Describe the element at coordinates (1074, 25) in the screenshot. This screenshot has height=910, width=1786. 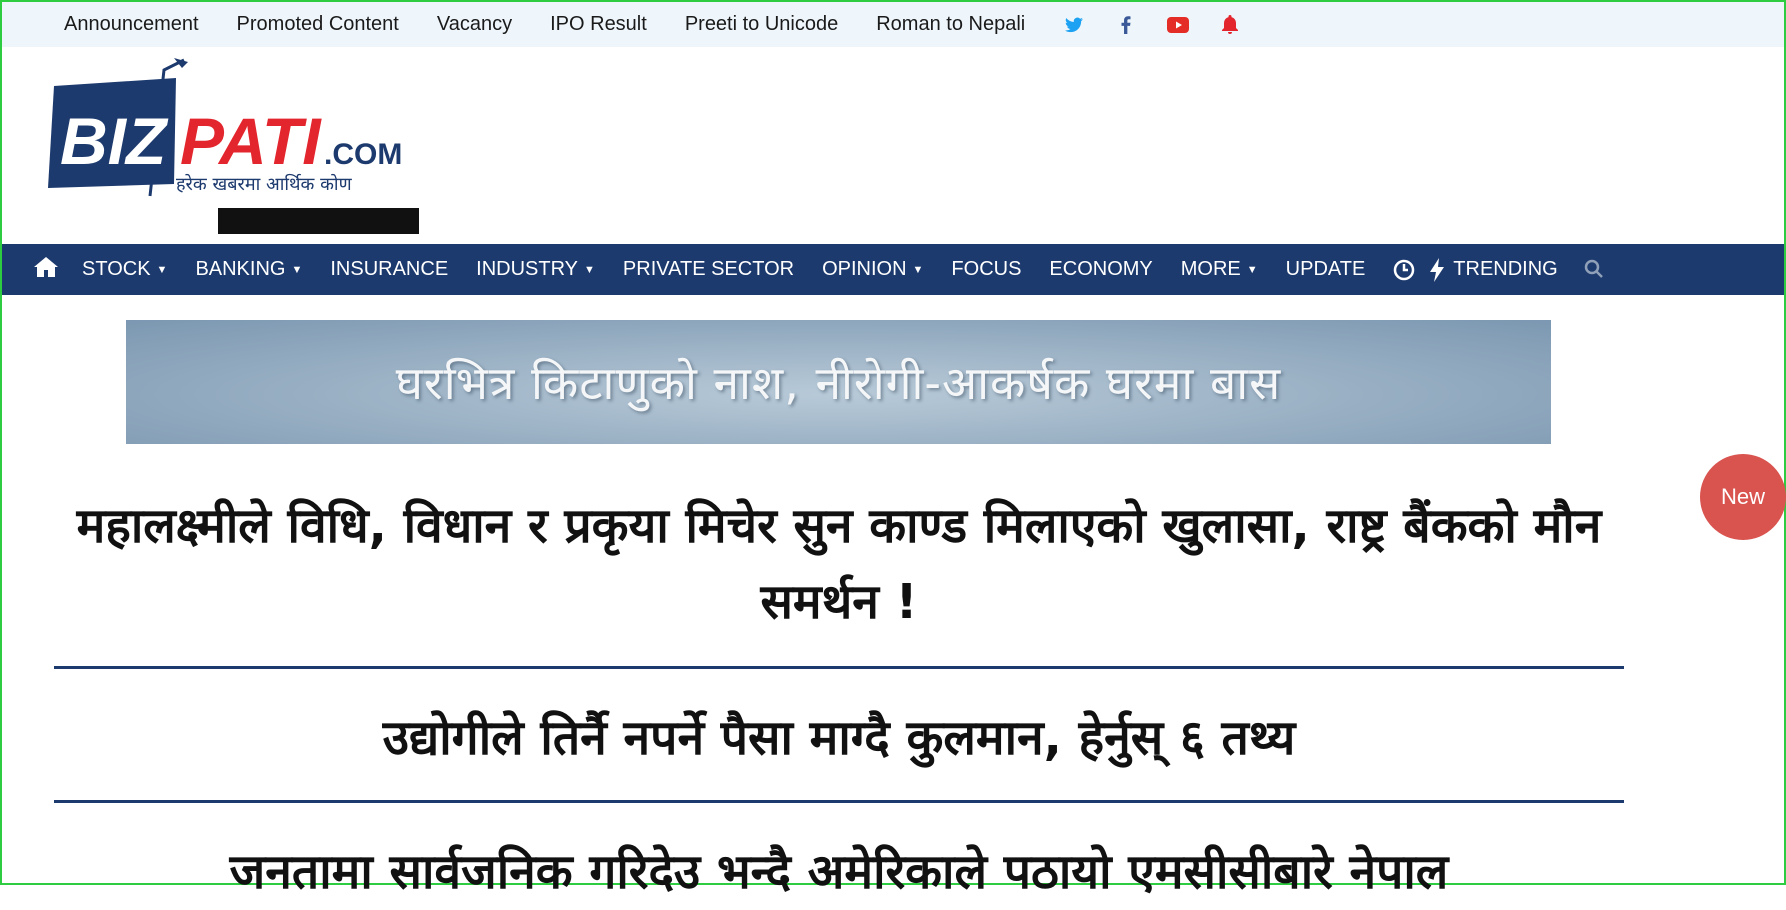
I see `twitter-icon` at that location.